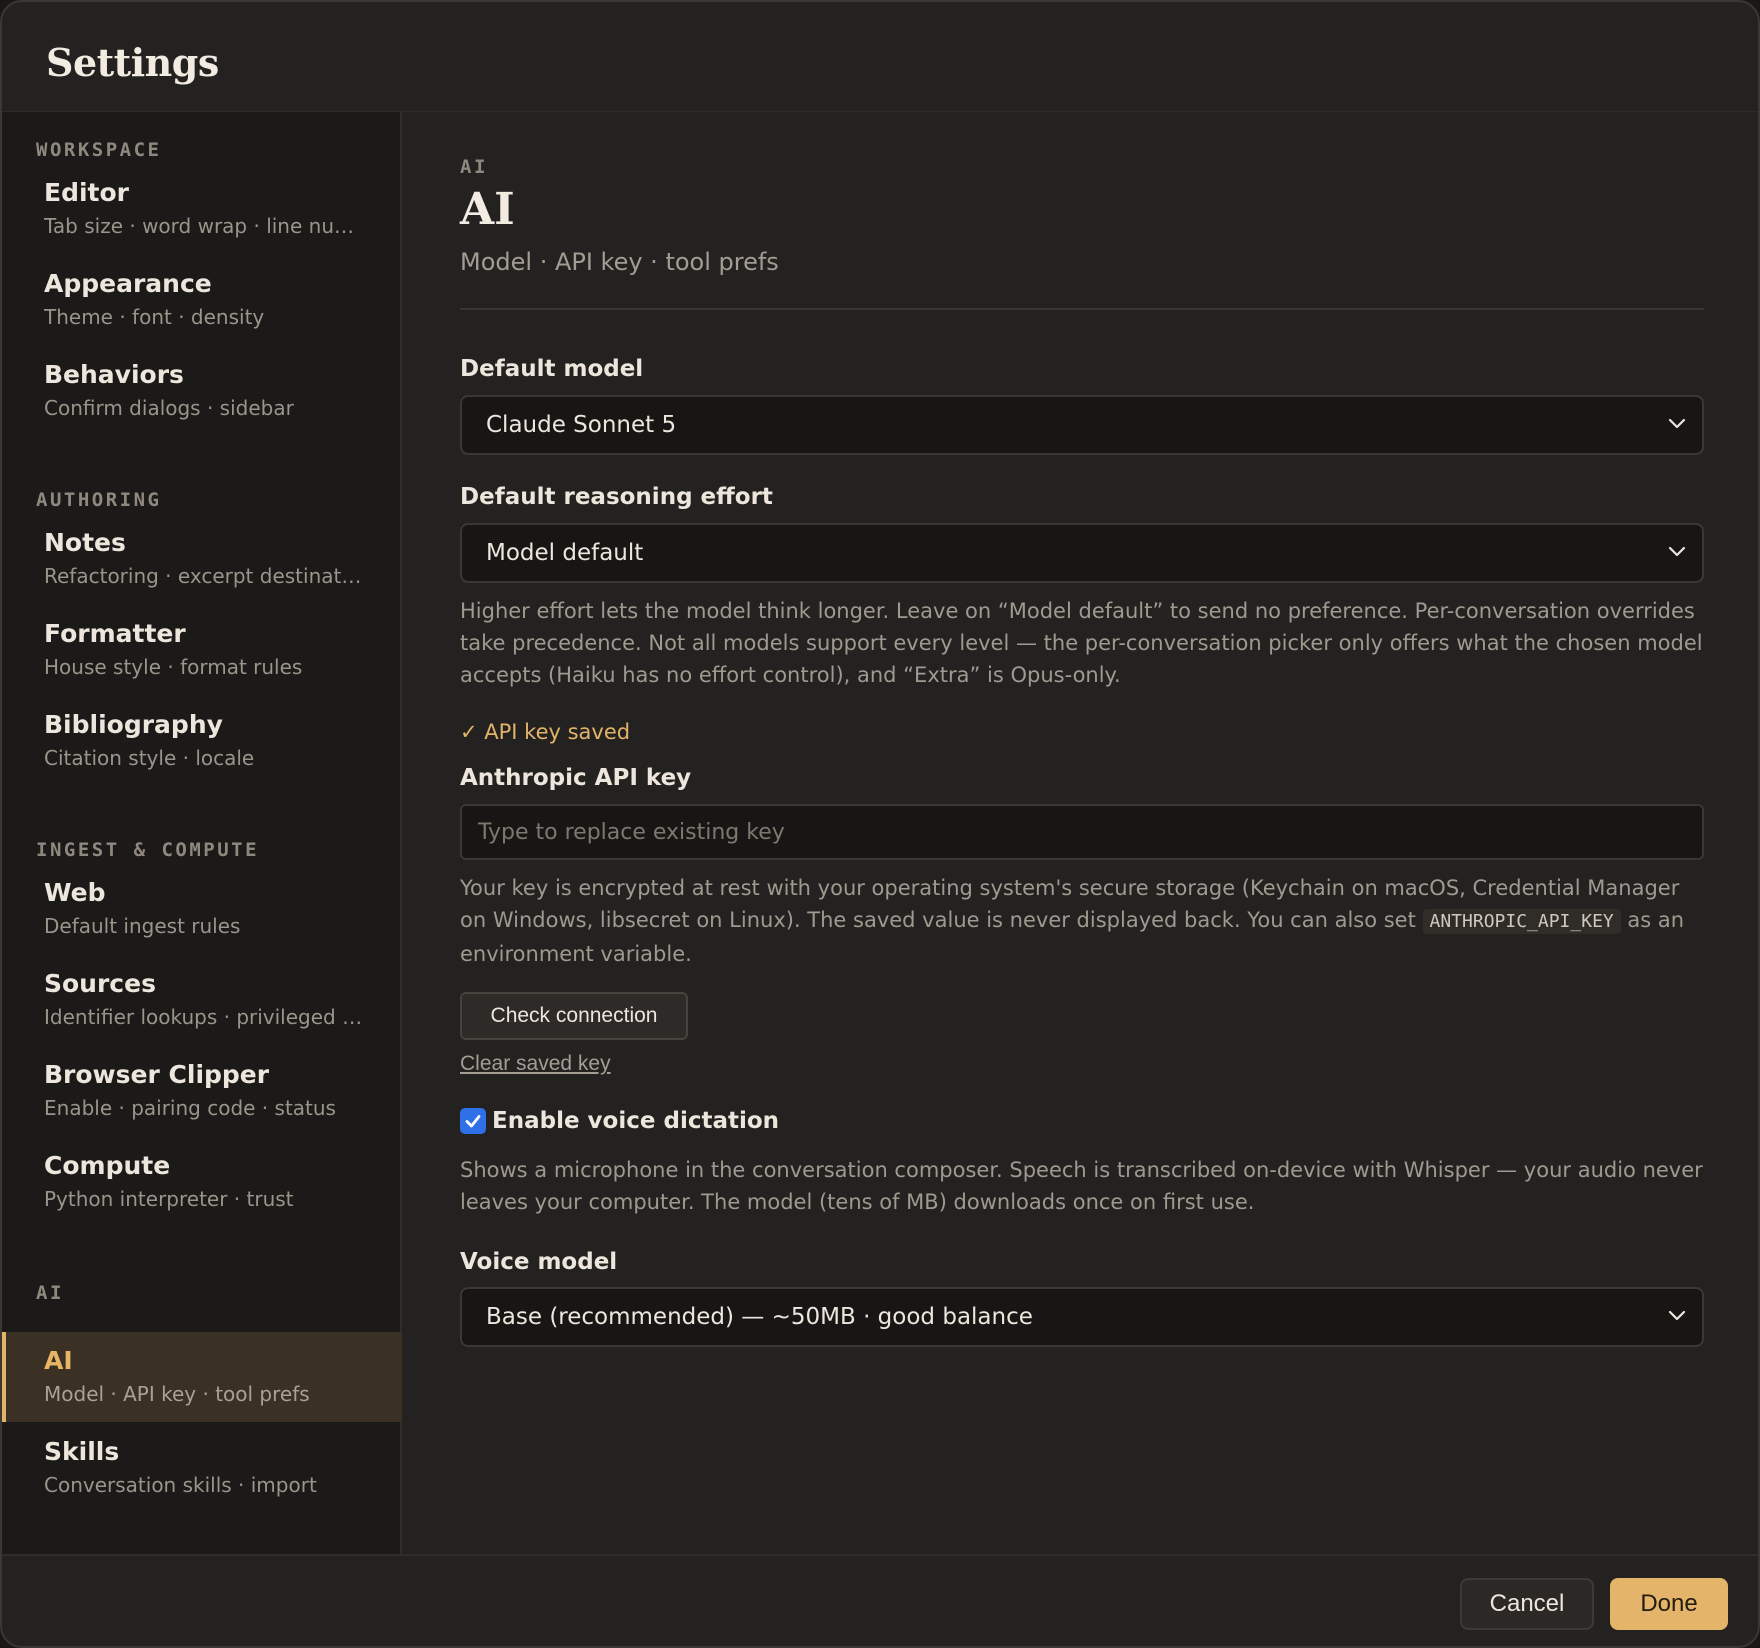 Image resolution: width=1760 pixels, height=1648 pixels. I want to click on sidebar-item-behaviors: Behaviors Confirm dialogs · sidebar, so click(202, 391).